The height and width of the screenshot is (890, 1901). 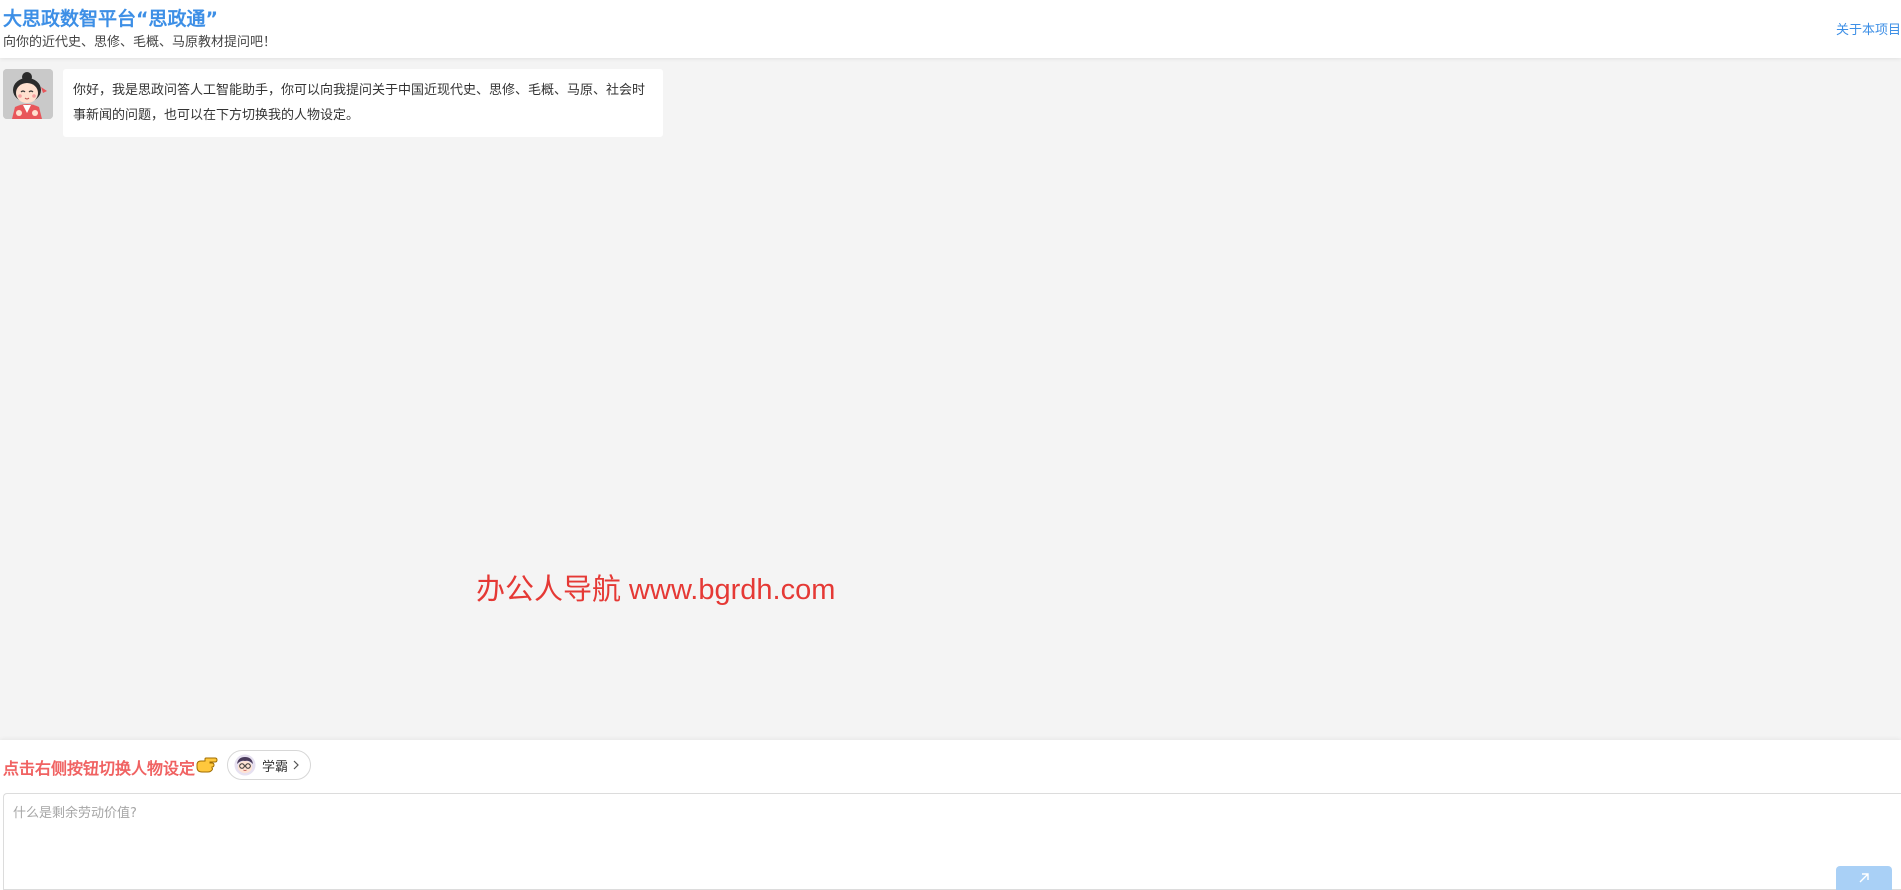 What do you see at coordinates (950, 29) in the screenshot?
I see `top-header: 大思政数智平台“思政通” 向你的近代史、思修、毛概、马原教材提问吧！ 关于本项目` at bounding box center [950, 29].